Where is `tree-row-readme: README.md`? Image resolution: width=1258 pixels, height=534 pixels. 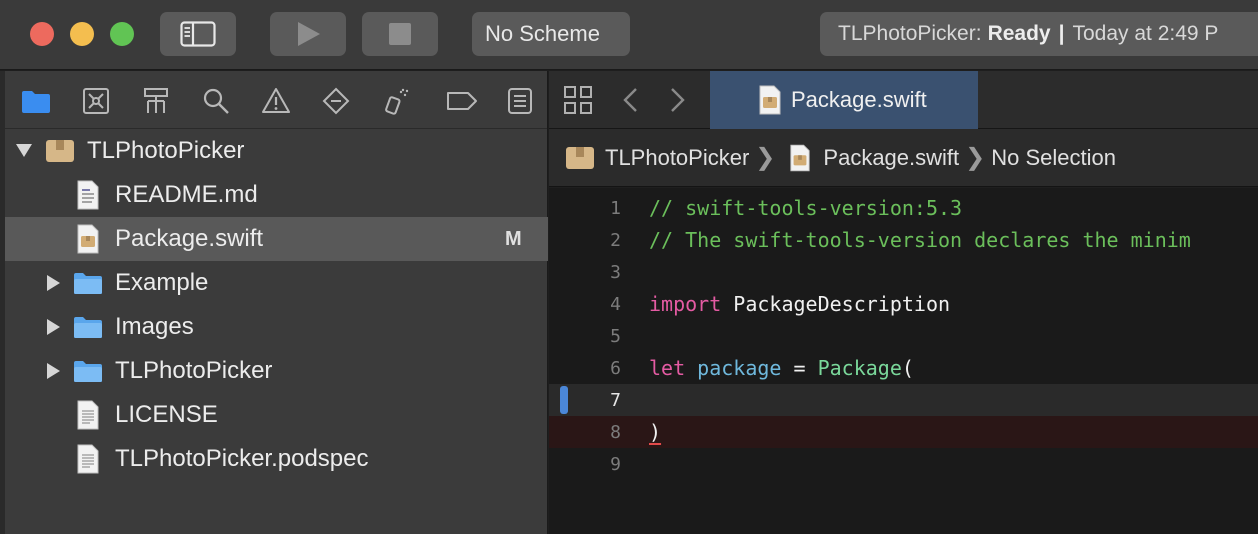
tree-row-readme: README.md is located at coordinates (276, 195).